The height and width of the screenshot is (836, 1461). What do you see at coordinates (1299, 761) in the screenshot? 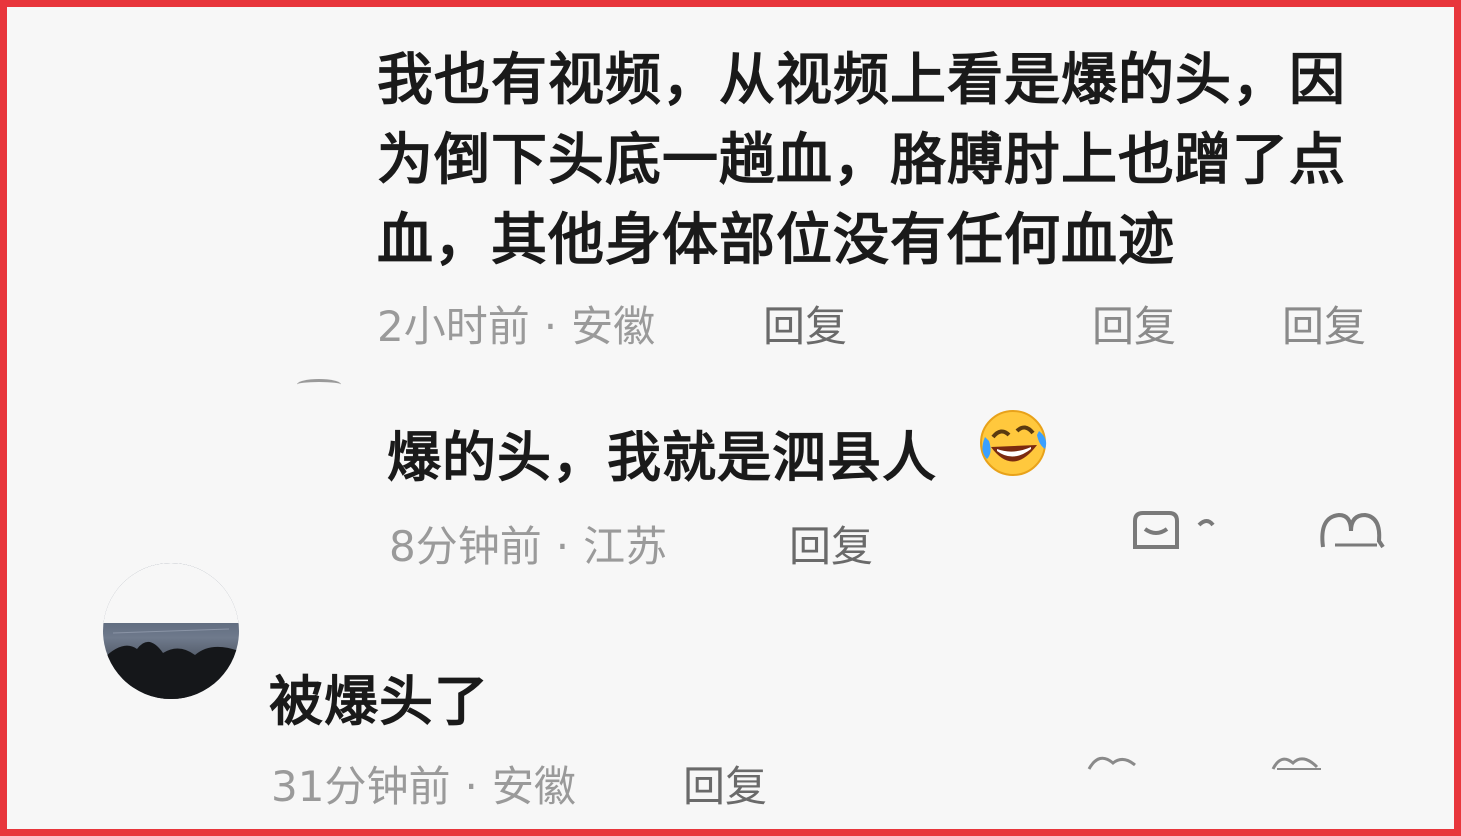
I see `comment-3-like-icon` at bounding box center [1299, 761].